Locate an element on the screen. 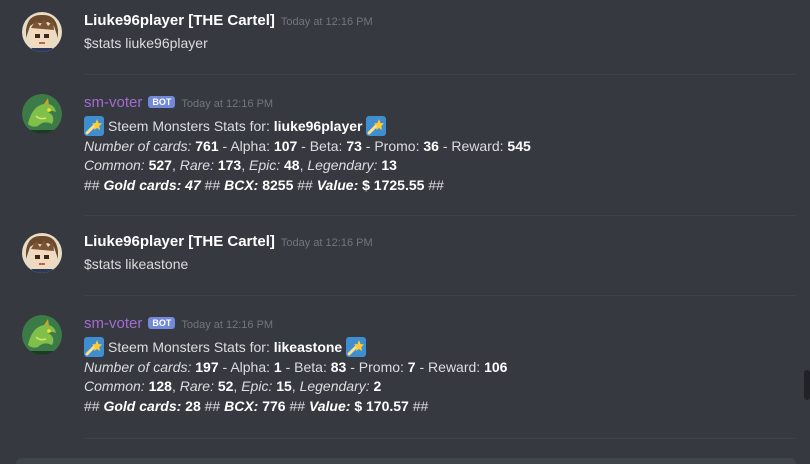 This screenshot has height=464, width=810. common-value: 128 is located at coordinates (160, 386).